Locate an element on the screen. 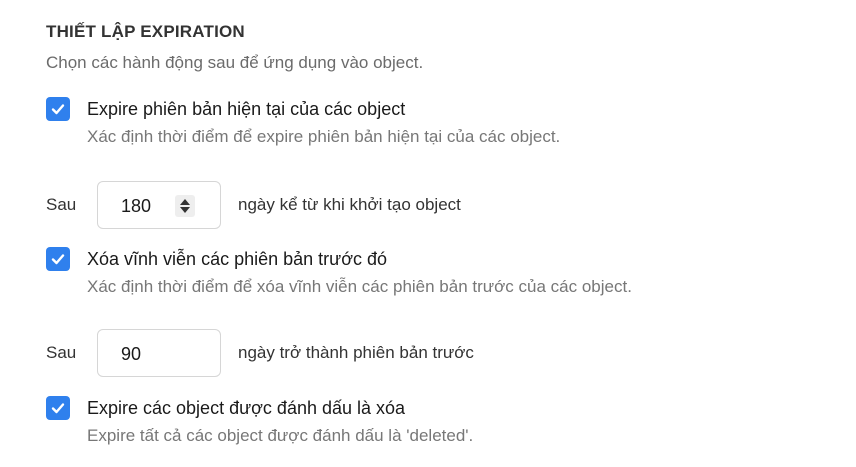  days-after-noncurrent-input: 90 is located at coordinates (159, 353).